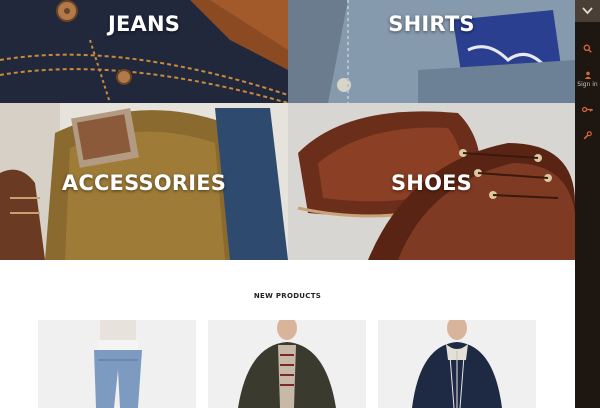 The image size is (600, 408). I want to click on new-products-heading: NEW PRODUCTS, so click(287, 296).